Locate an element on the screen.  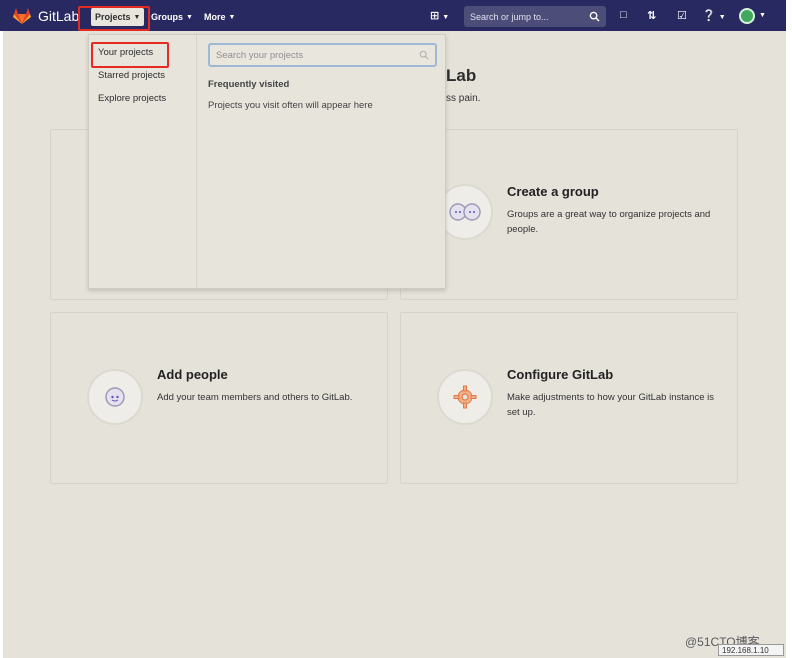
todos-icon: ☑ is located at coordinates (682, 15).